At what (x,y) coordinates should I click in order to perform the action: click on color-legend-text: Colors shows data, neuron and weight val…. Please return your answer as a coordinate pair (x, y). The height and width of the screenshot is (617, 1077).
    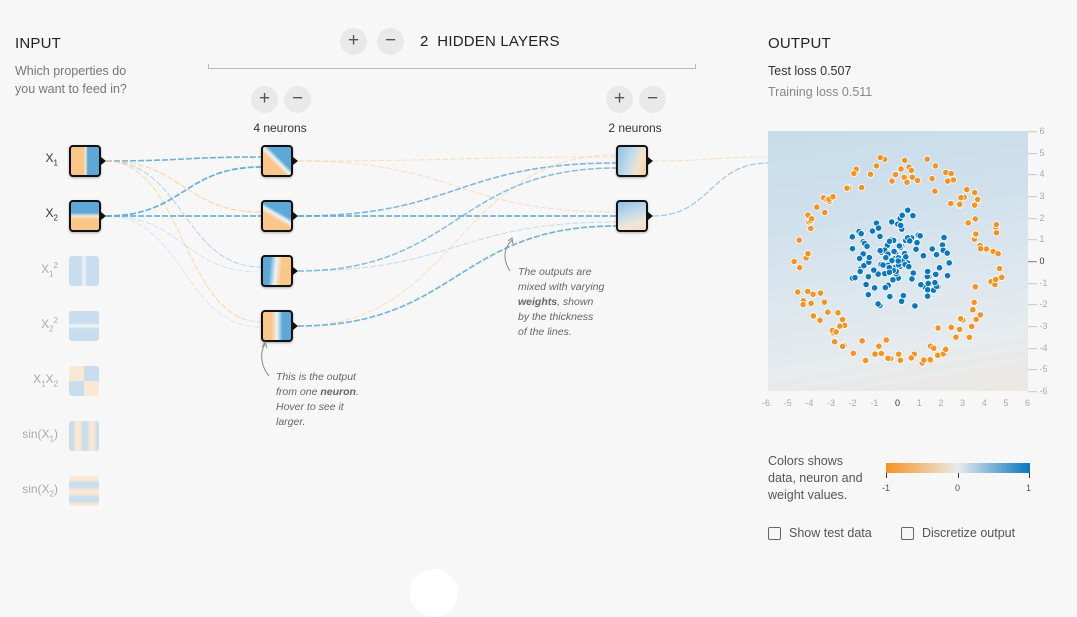
    Looking at the image, I should click on (815, 478).